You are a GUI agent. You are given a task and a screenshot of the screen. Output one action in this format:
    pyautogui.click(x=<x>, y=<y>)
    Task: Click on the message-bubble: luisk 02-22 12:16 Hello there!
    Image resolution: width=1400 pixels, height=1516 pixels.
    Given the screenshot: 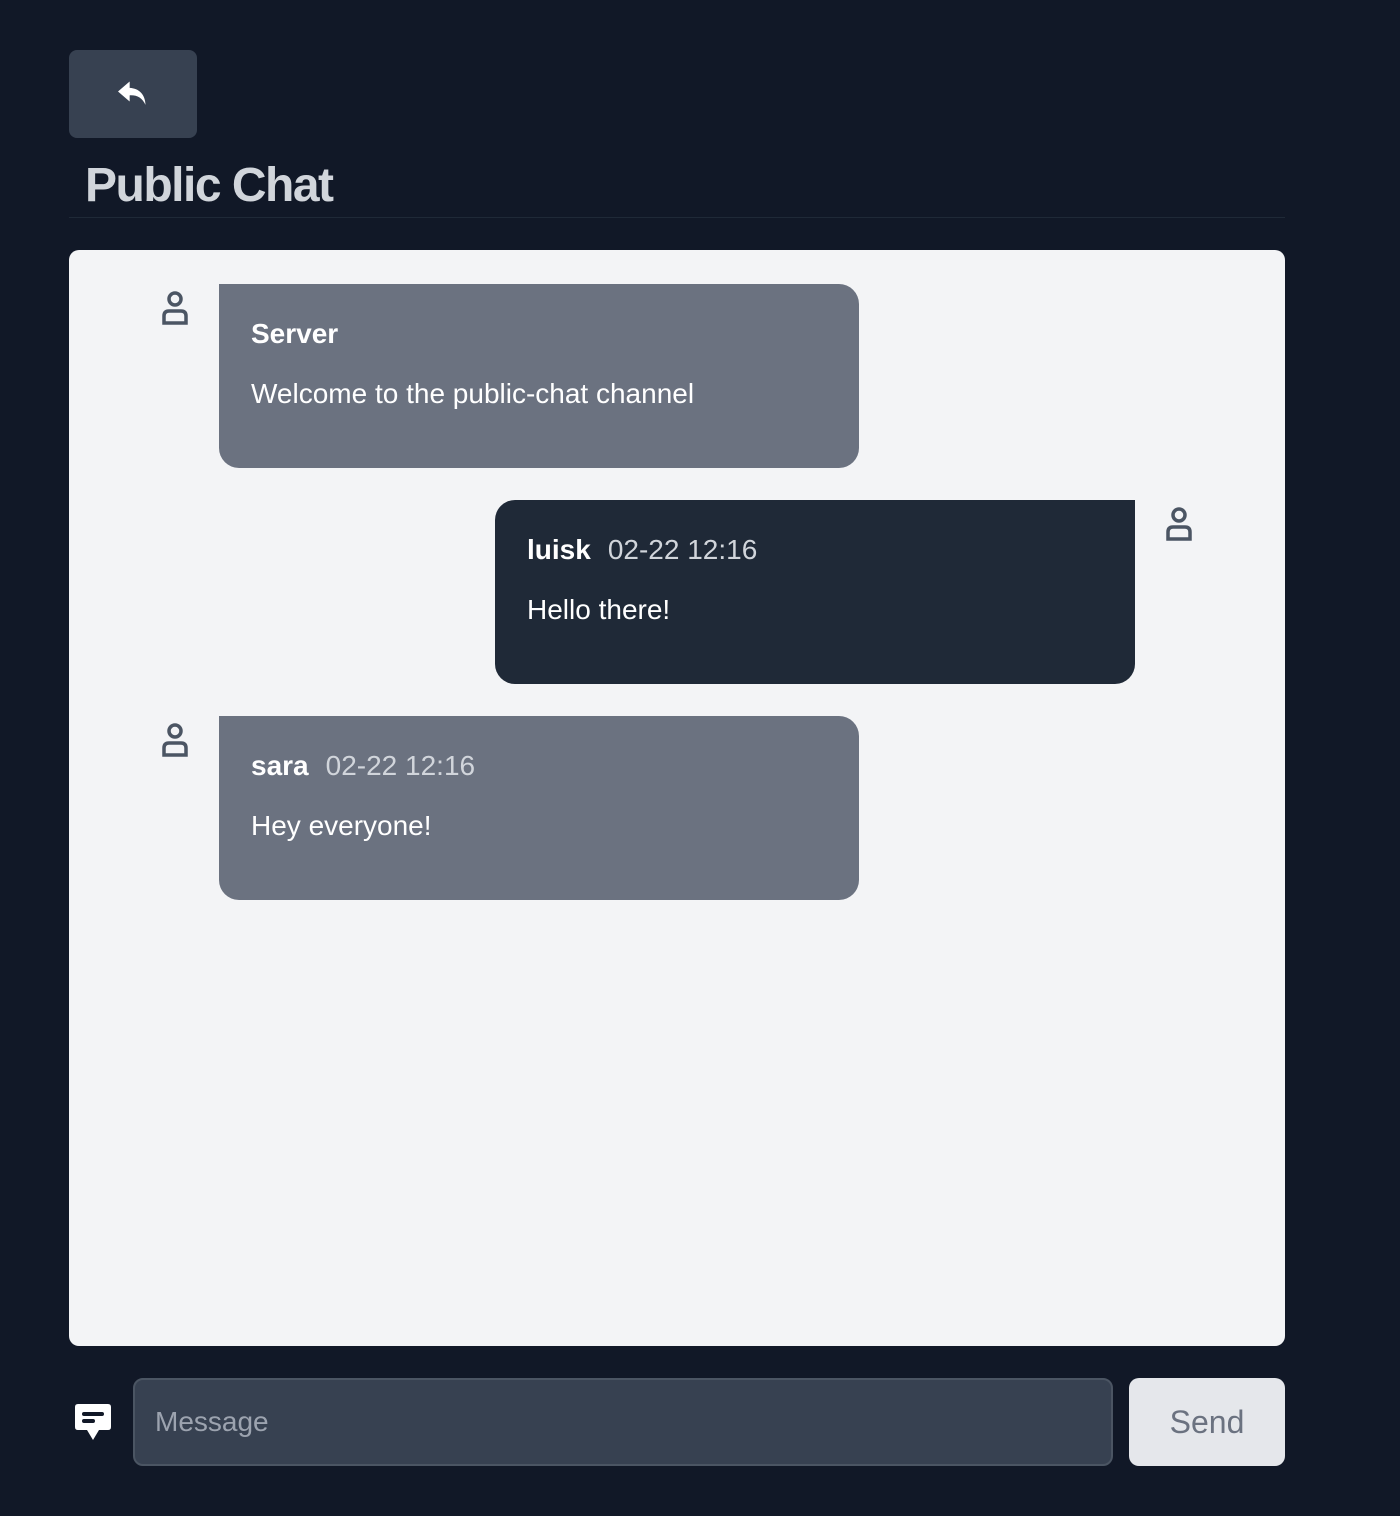 What is the action you would take?
    pyautogui.click(x=815, y=592)
    